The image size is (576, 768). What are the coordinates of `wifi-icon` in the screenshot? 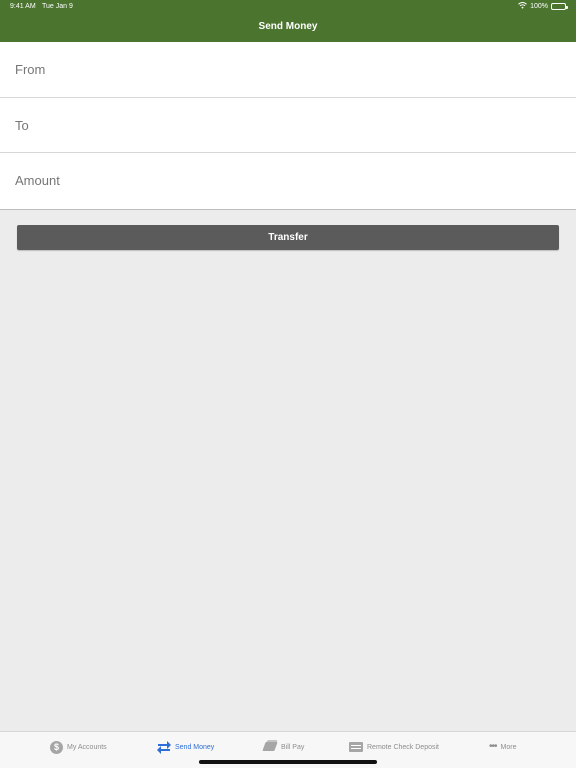 It's located at (522, 6).